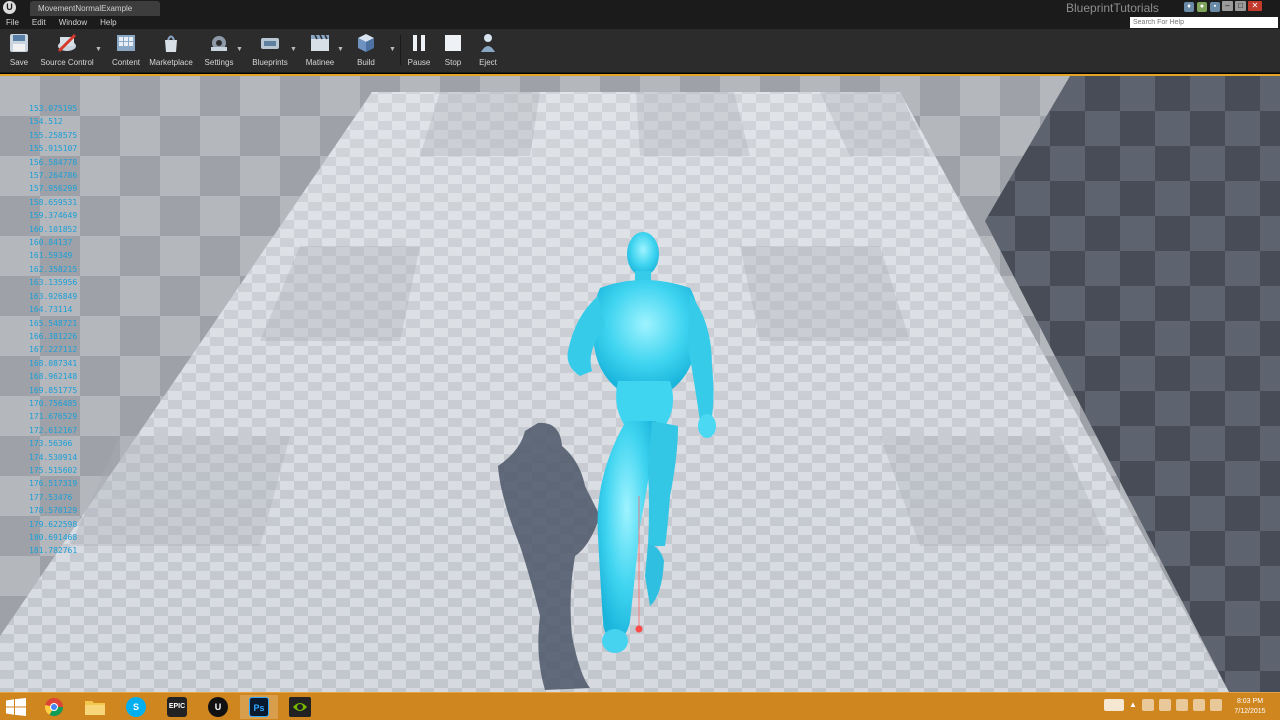 The image size is (1280, 720). Describe the element at coordinates (320, 52) in the screenshot. I see `matinee-button: Matinee` at that location.